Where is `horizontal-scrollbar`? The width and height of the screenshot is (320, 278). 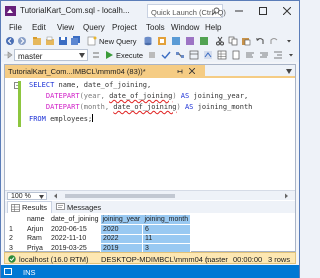 horizontal-scrollbar is located at coordinates (171, 196).